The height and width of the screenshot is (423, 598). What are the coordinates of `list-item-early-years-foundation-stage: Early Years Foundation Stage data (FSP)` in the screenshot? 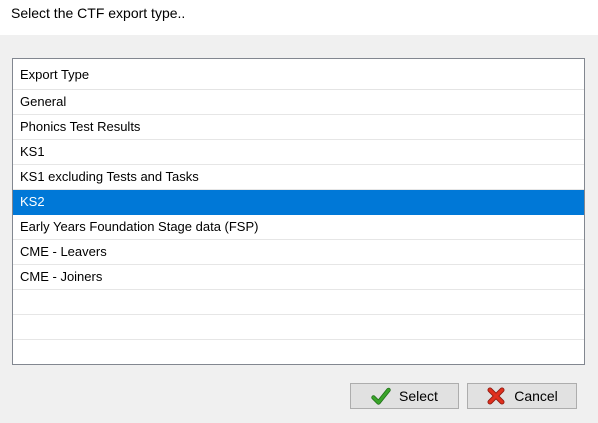 It's located at (298, 227).